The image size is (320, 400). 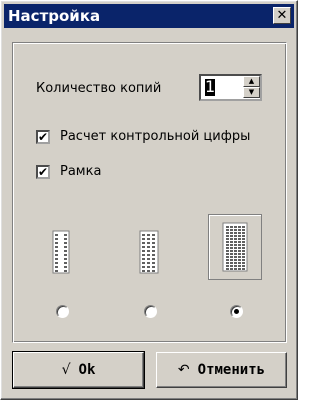 I want to click on radio-grid, so click(x=236, y=311).